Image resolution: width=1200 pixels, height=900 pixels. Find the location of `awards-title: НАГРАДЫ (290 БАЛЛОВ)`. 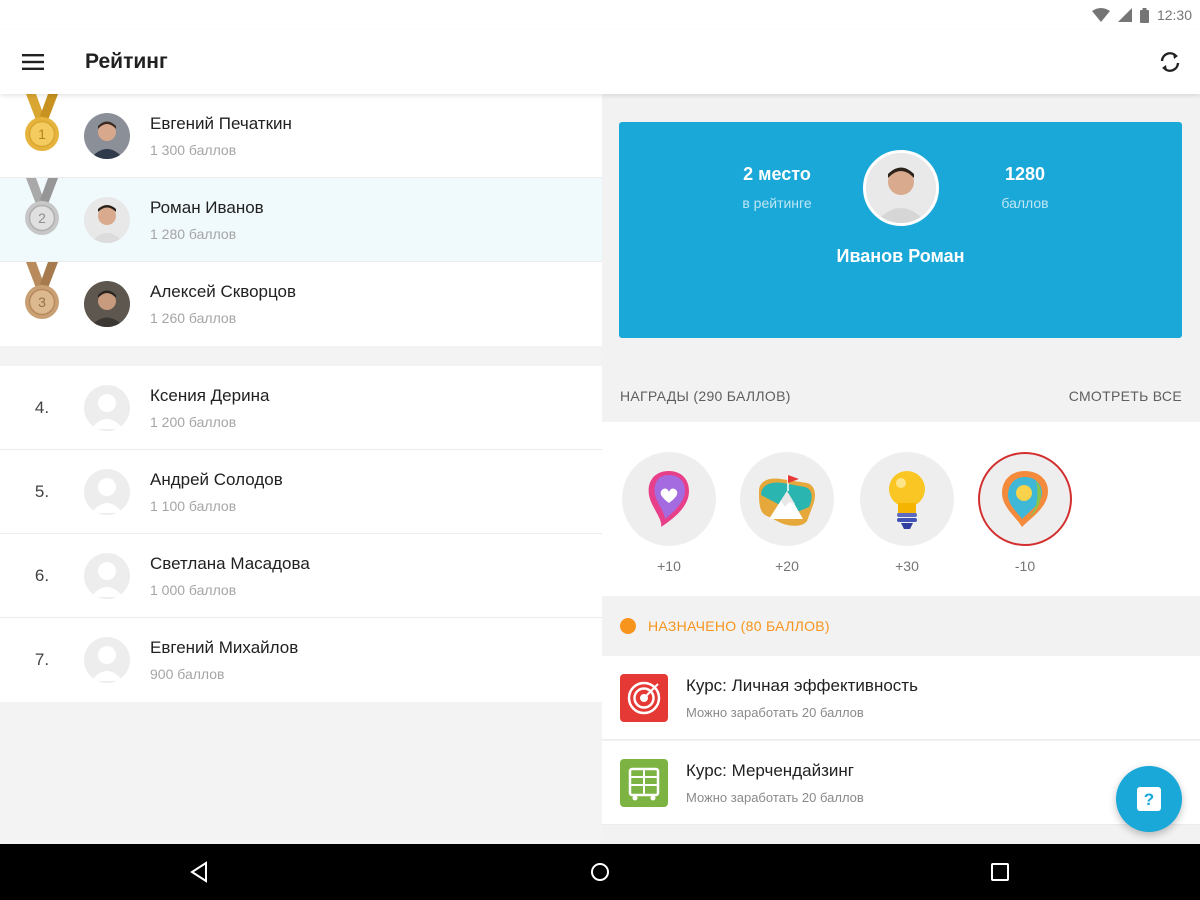

awards-title: НАГРАДЫ (290 БАЛЛОВ) is located at coordinates (705, 396).